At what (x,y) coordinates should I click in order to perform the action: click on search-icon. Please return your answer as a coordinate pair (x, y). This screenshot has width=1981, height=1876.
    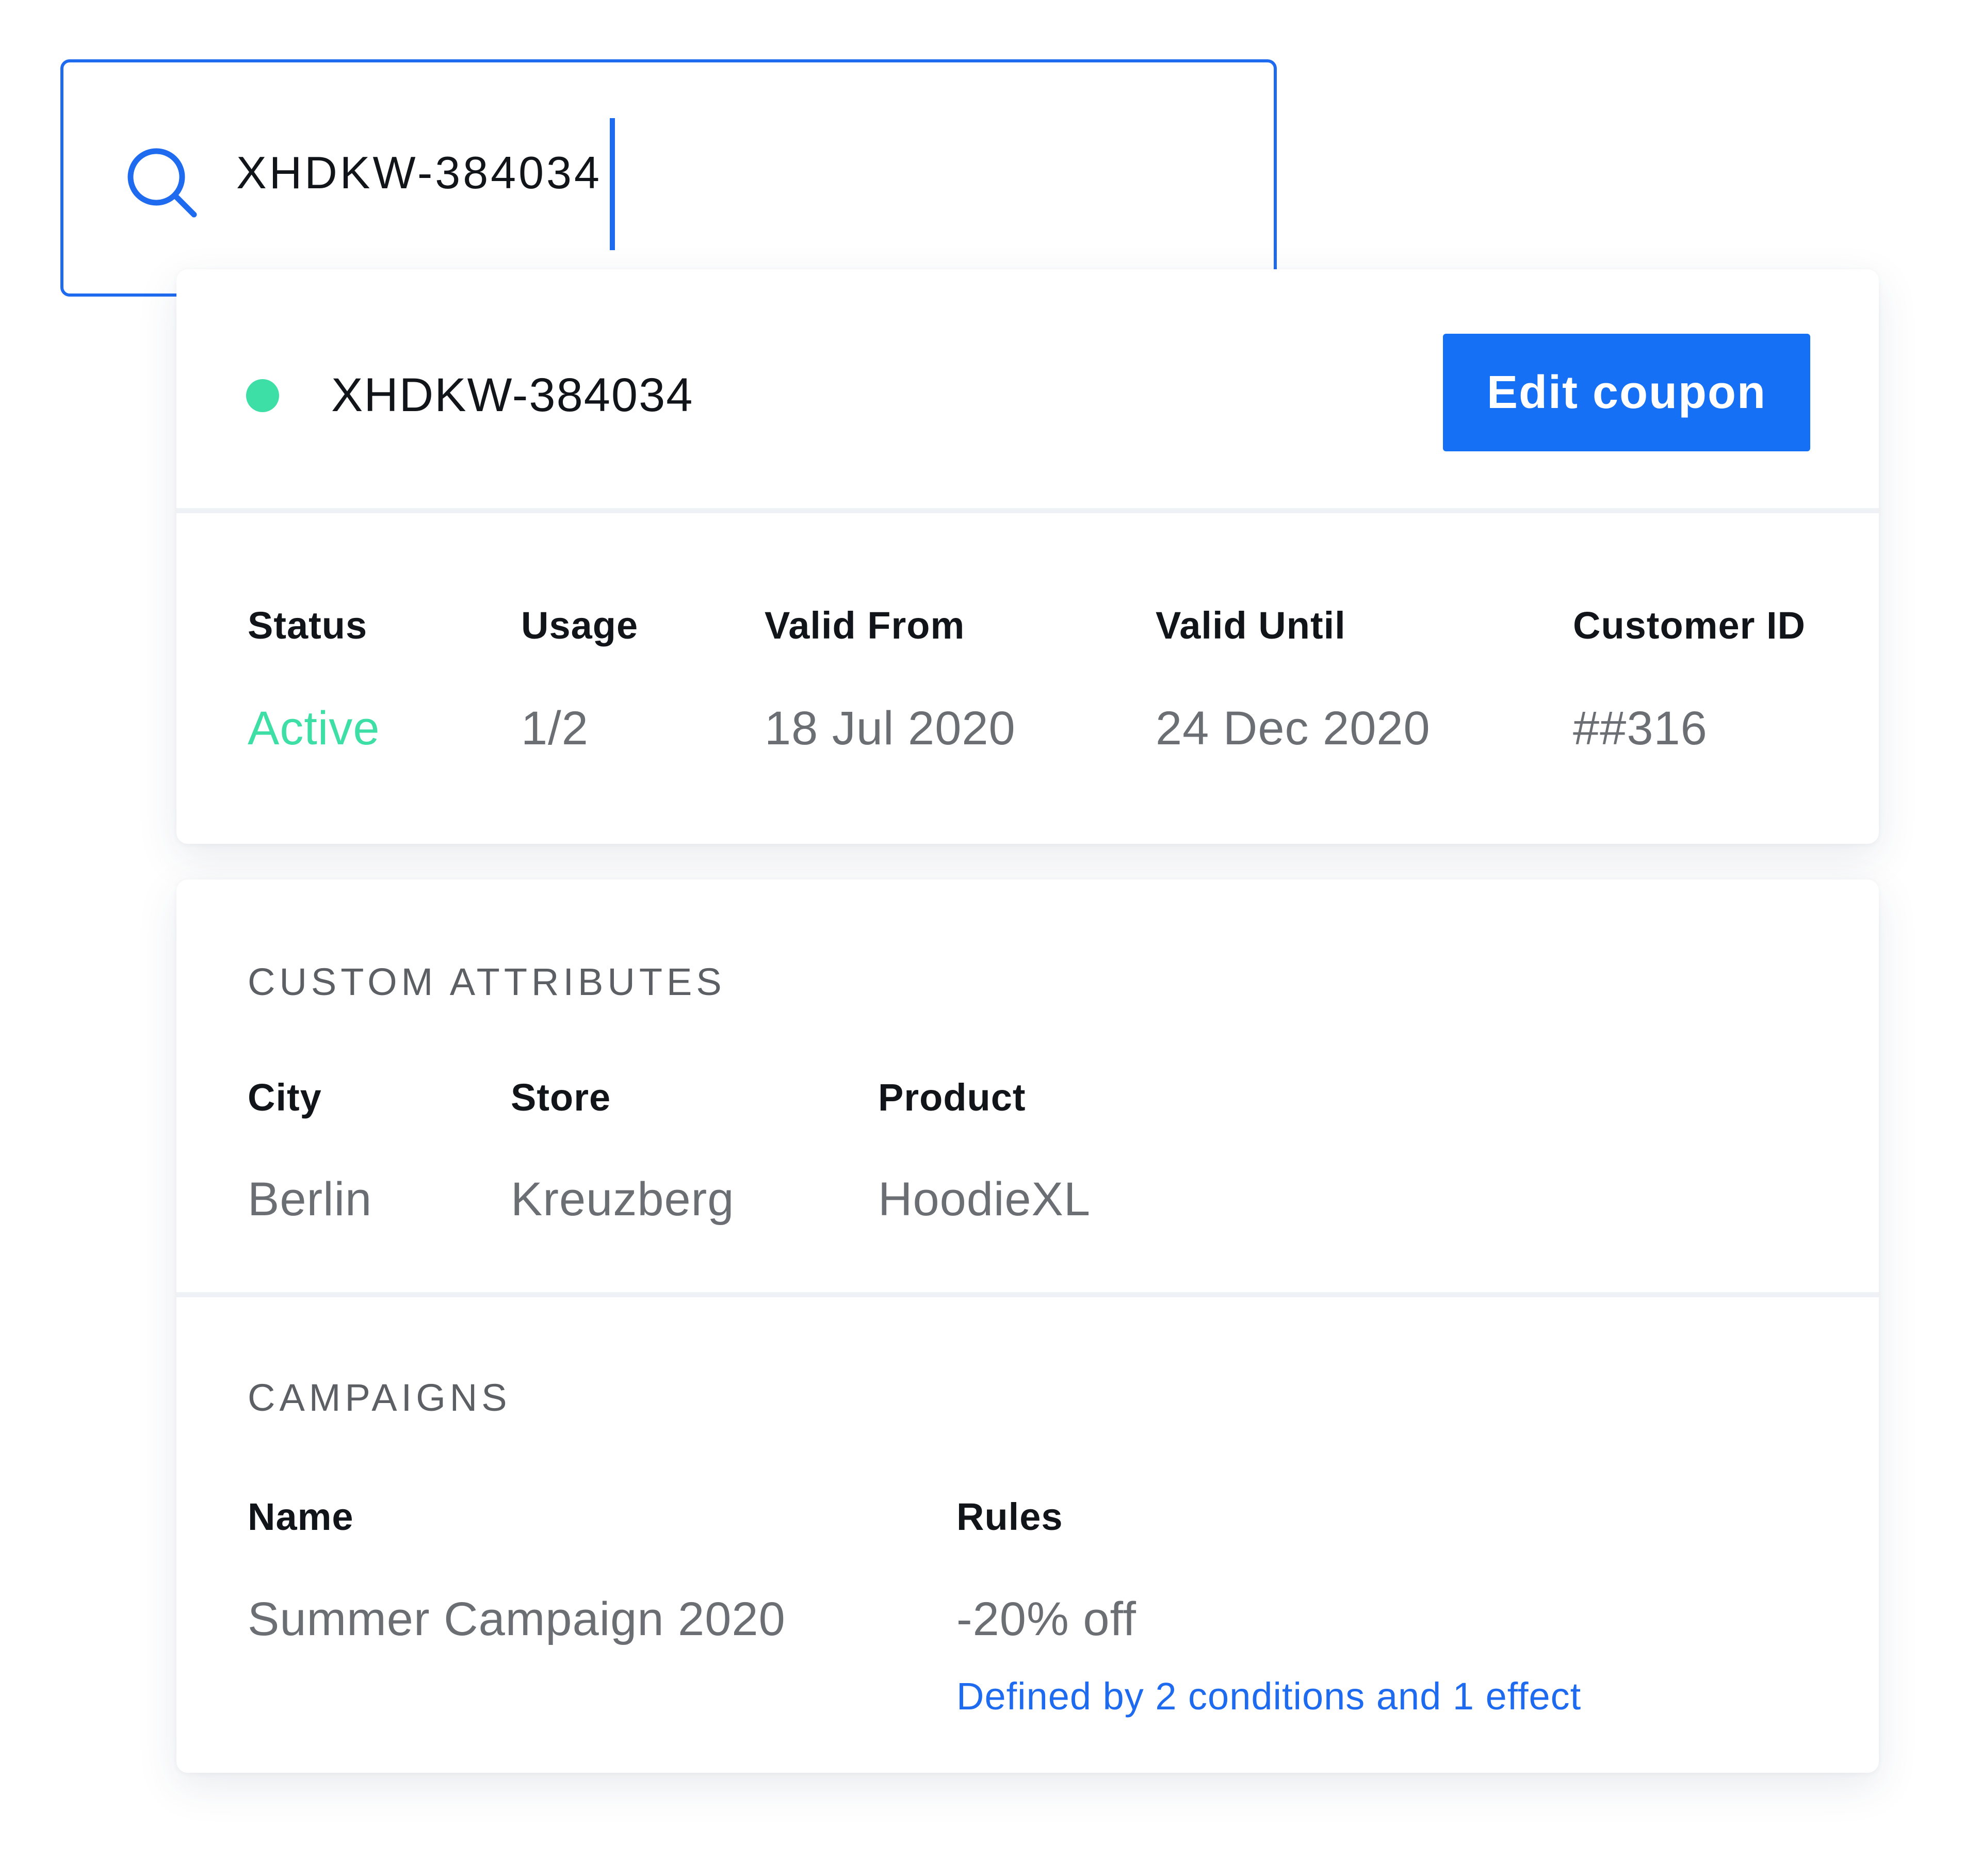
    Looking at the image, I should click on (162, 183).